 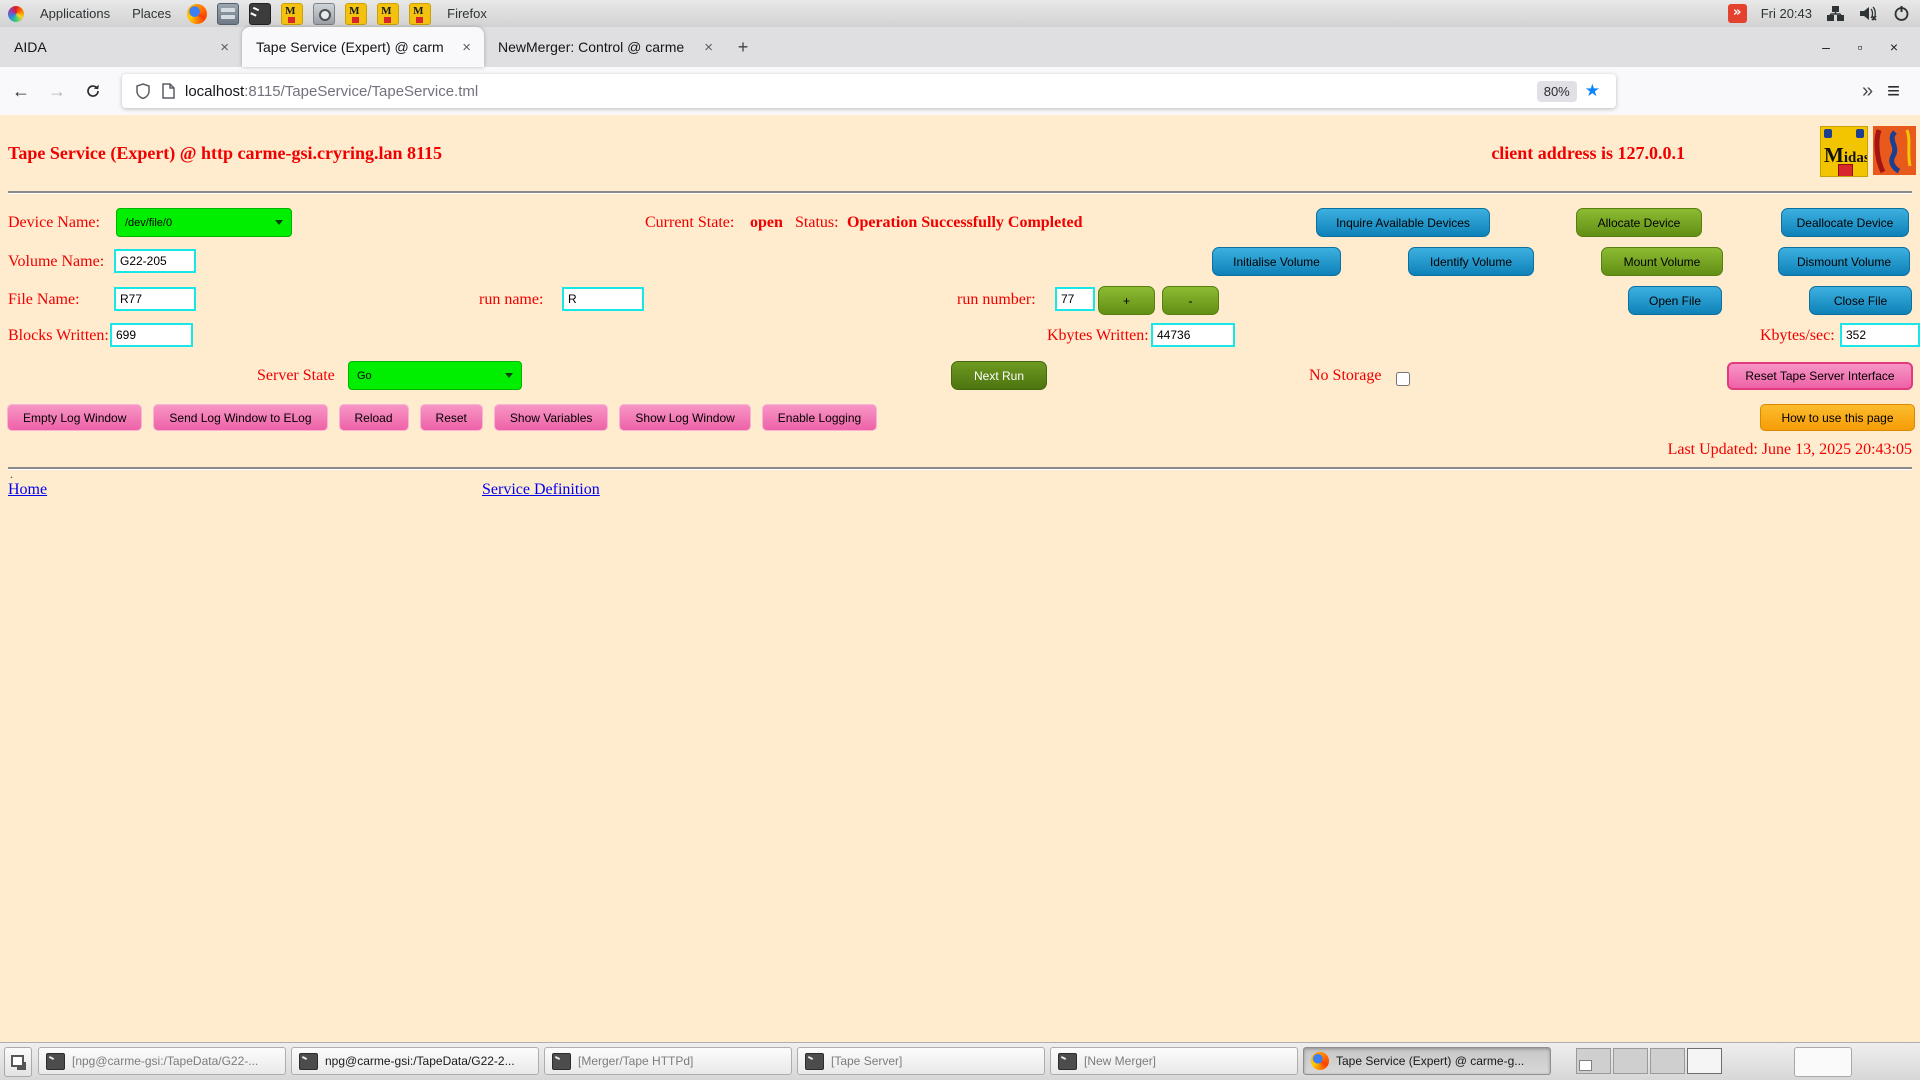 I want to click on tab-newmerger: NewMerger: Control @ carme ×, so click(x=605, y=47).